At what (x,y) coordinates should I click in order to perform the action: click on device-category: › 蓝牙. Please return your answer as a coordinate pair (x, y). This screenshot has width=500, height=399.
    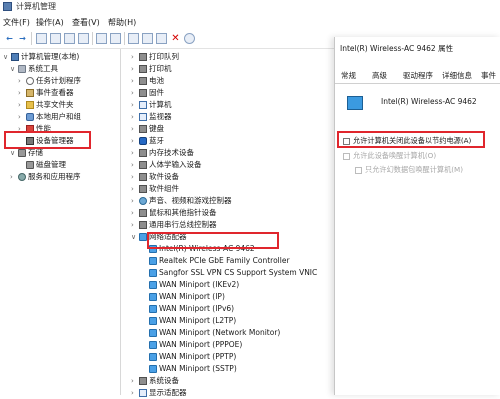
    Looking at the image, I should click on (147, 141).